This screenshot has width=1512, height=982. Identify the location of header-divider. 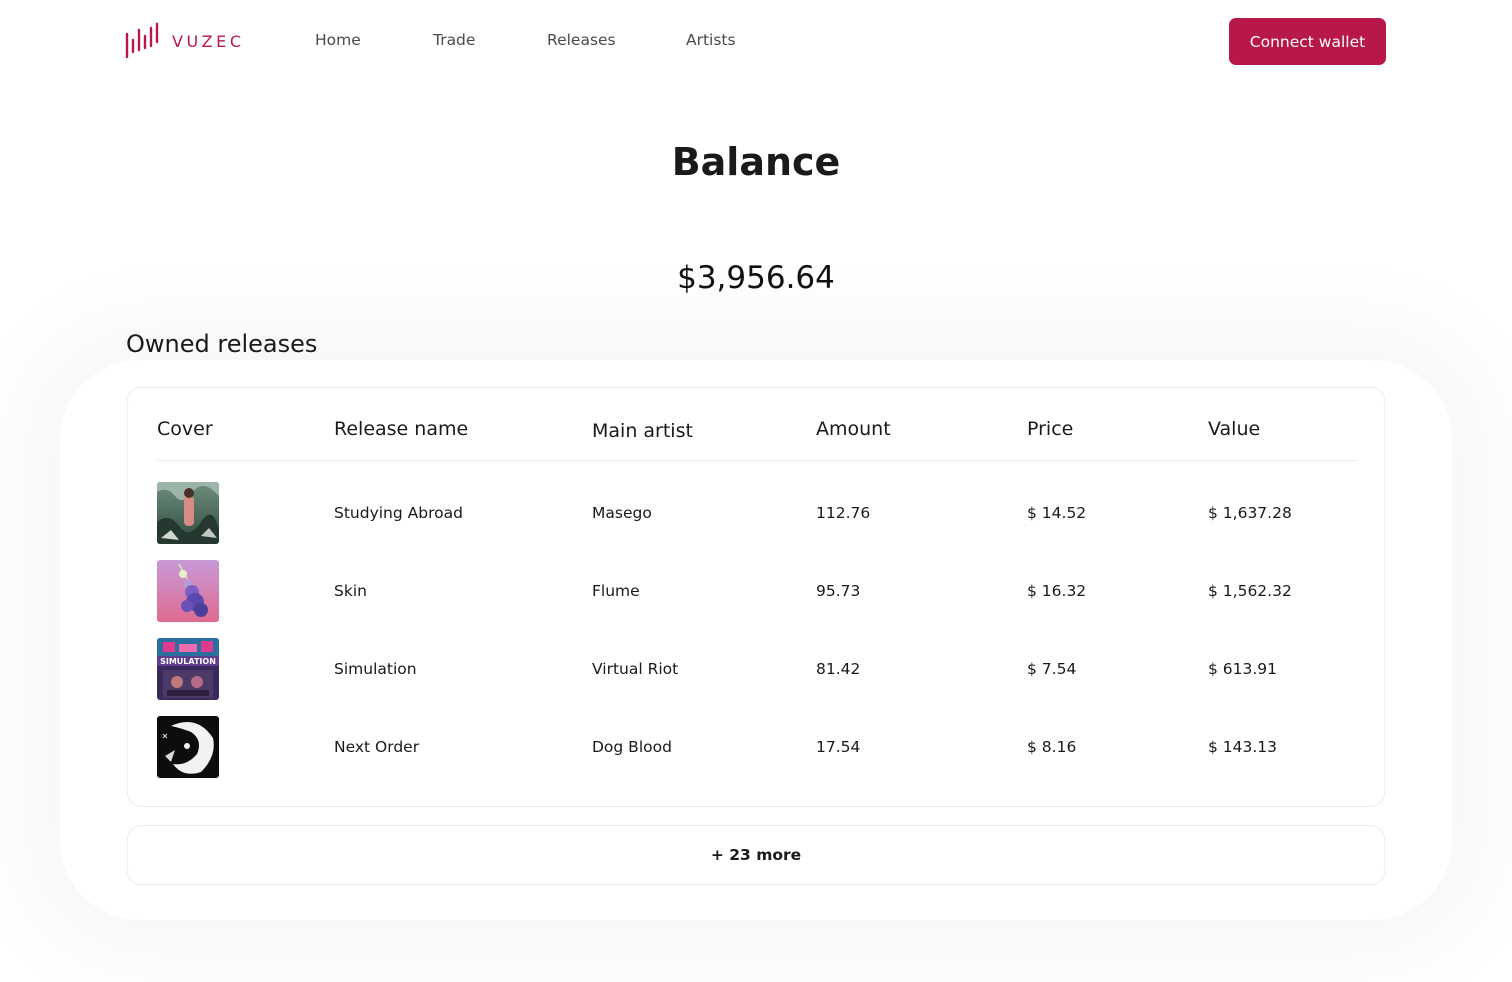
(756, 460).